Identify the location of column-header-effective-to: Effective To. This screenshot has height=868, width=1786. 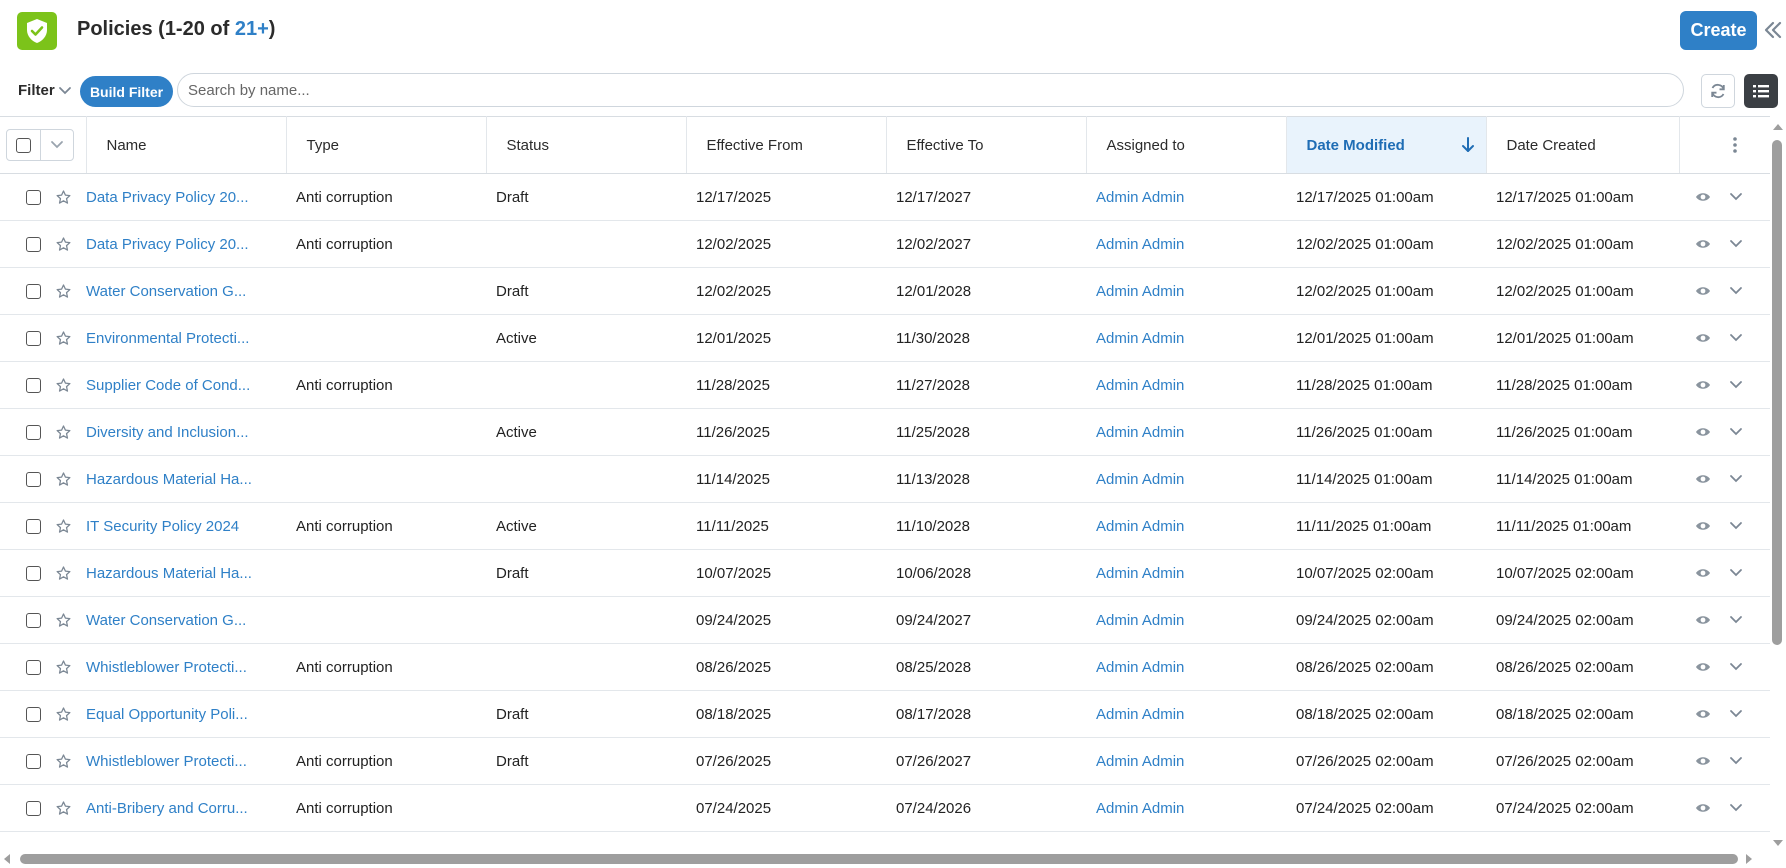
(986, 145).